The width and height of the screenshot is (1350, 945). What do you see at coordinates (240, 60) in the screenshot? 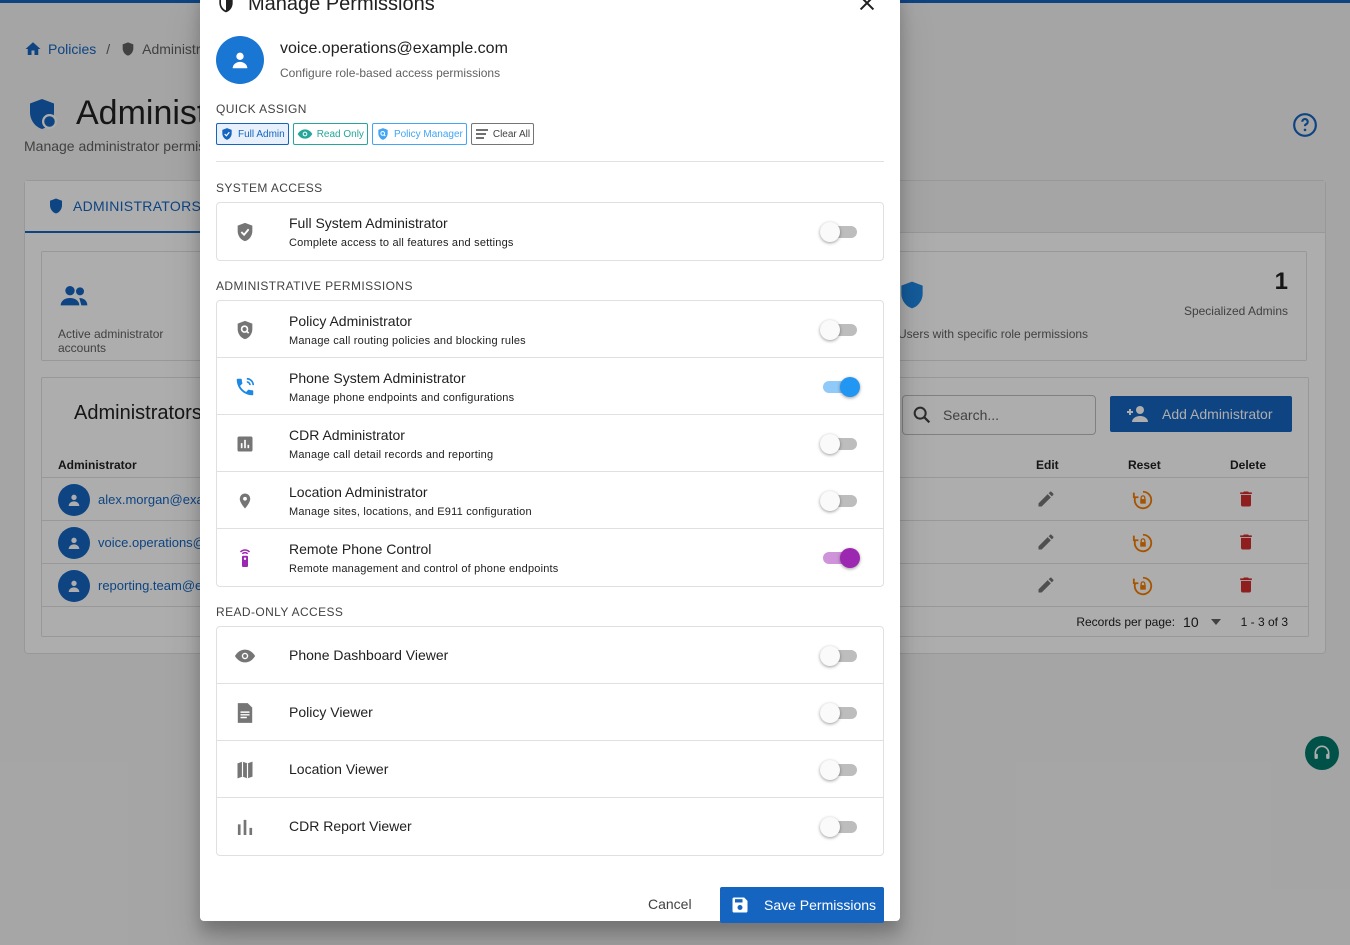
I see `avatar` at bounding box center [240, 60].